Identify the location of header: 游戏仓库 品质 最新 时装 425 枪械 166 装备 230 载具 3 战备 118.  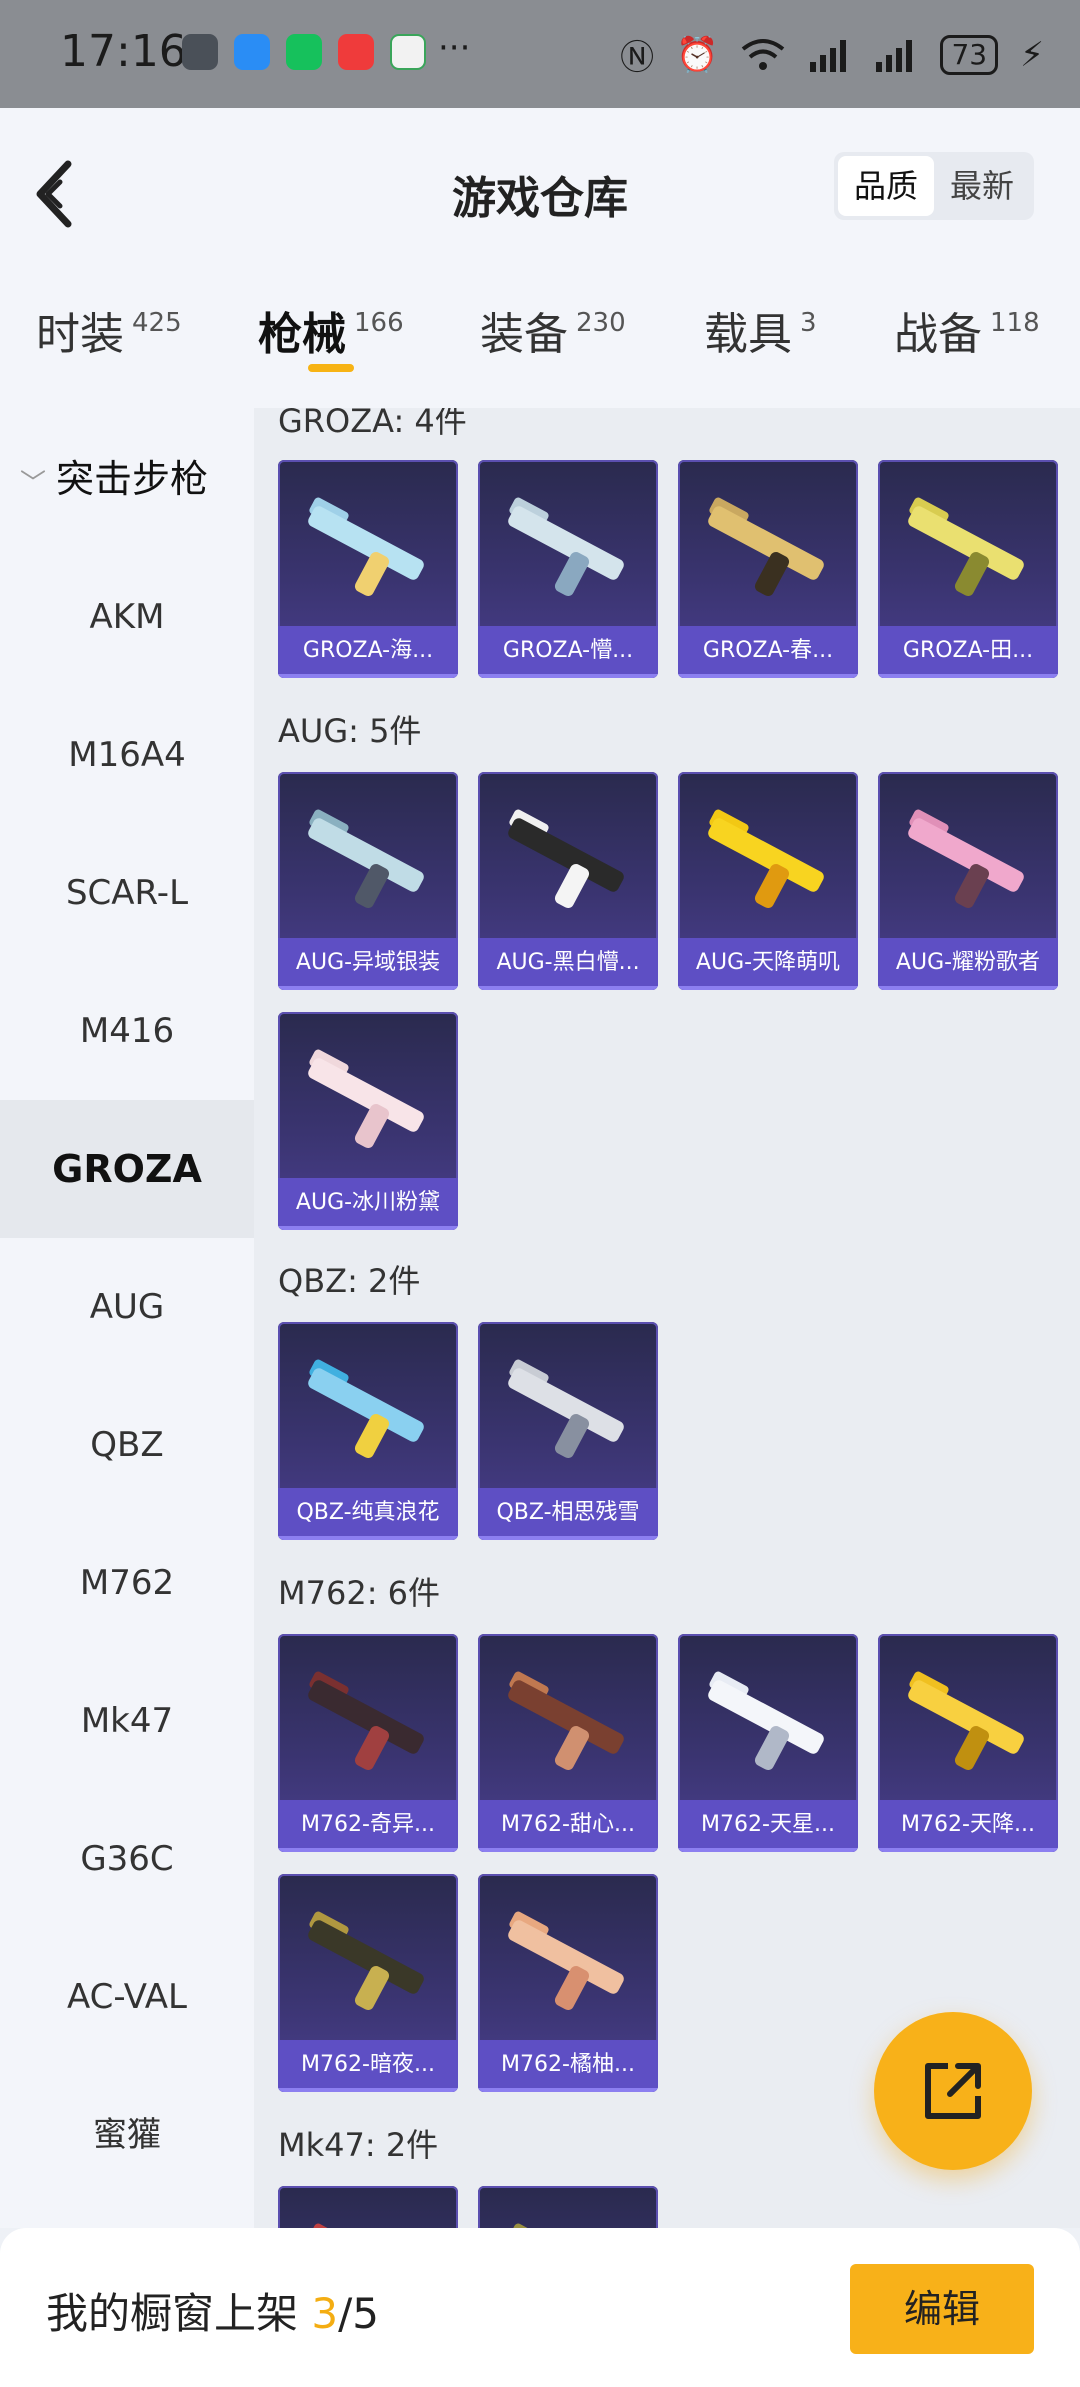
(540, 258).